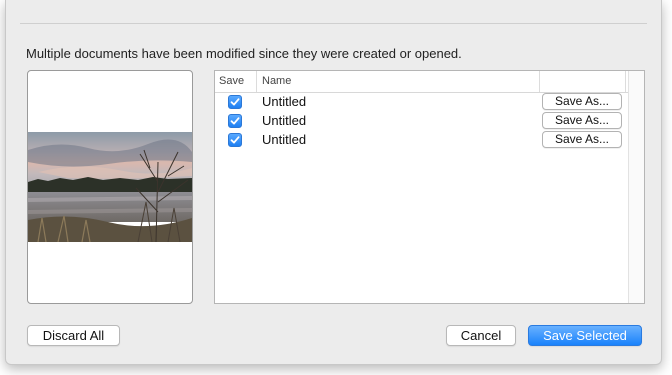  Describe the element at coordinates (585, 335) in the screenshot. I see `save-selected-button: Save Selected` at that location.